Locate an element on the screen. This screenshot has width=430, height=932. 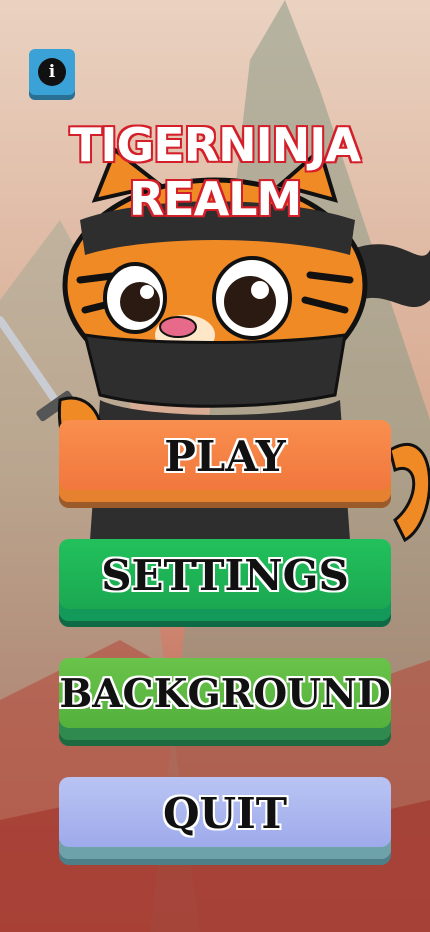
info-button: i is located at coordinates (52, 72).